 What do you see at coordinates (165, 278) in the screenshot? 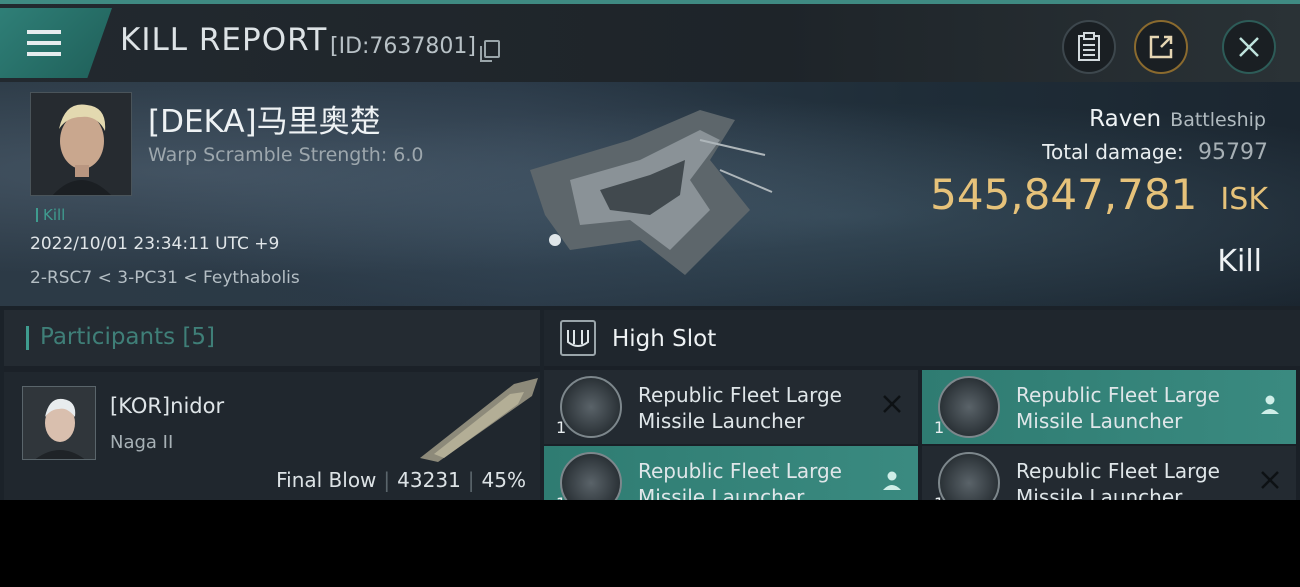
I see `kill-location: 2-RSC7 < 3-PC31 < Feythabolis` at bounding box center [165, 278].